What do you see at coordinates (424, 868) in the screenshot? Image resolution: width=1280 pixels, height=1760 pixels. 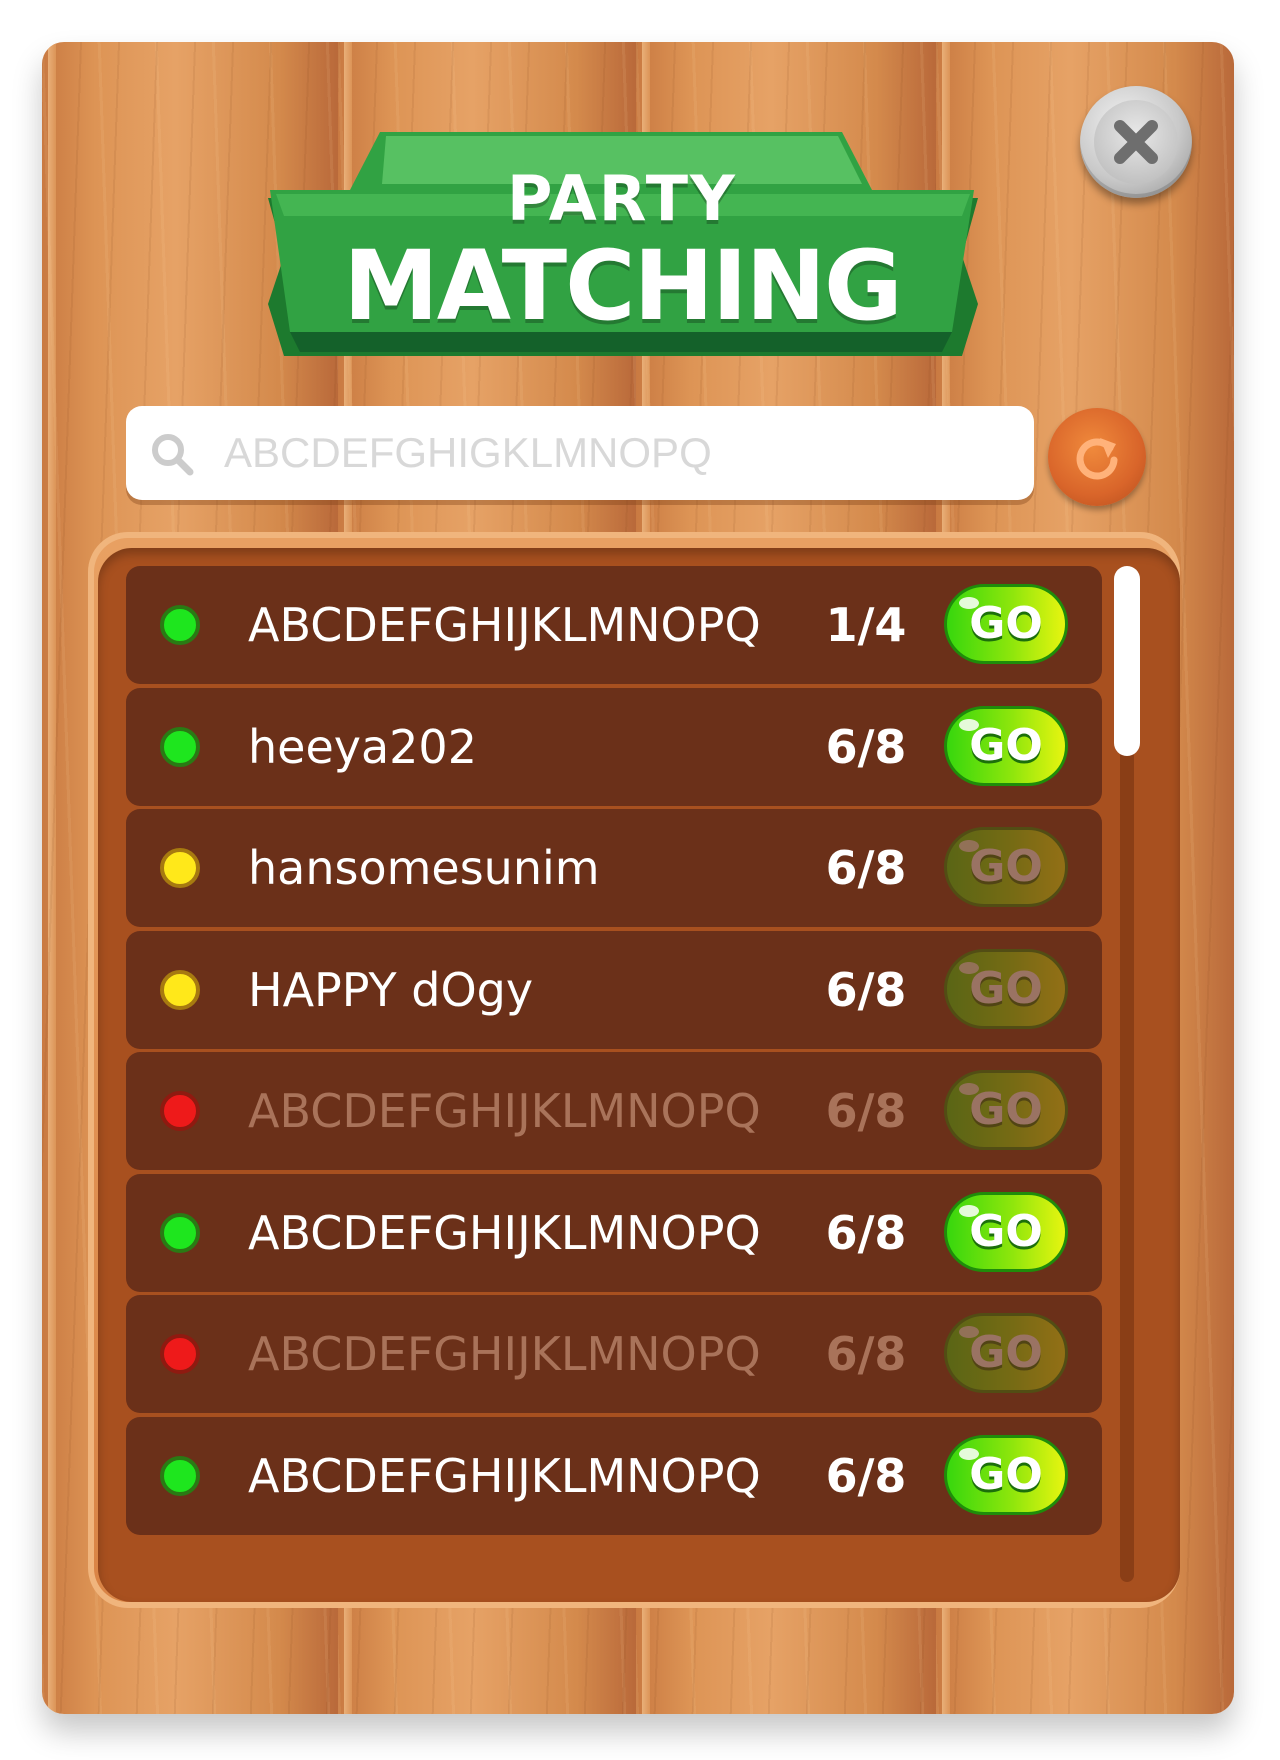 I see `party-name: hansomesunim` at bounding box center [424, 868].